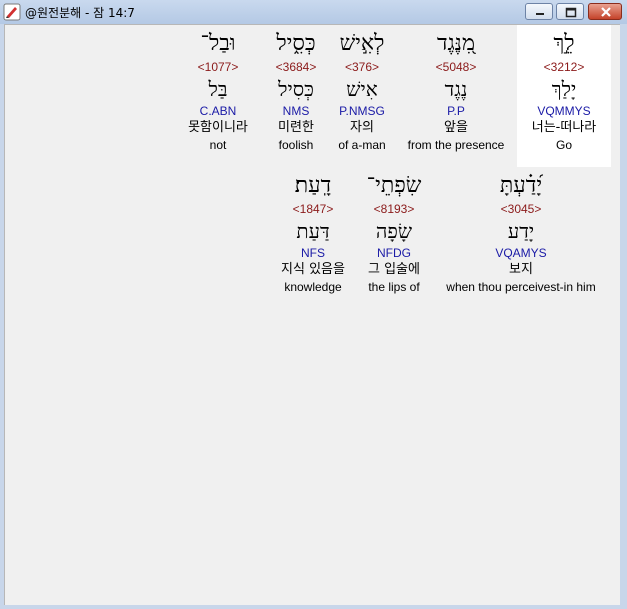 The height and width of the screenshot is (609, 627). I want to click on maximize-button, so click(570, 11).